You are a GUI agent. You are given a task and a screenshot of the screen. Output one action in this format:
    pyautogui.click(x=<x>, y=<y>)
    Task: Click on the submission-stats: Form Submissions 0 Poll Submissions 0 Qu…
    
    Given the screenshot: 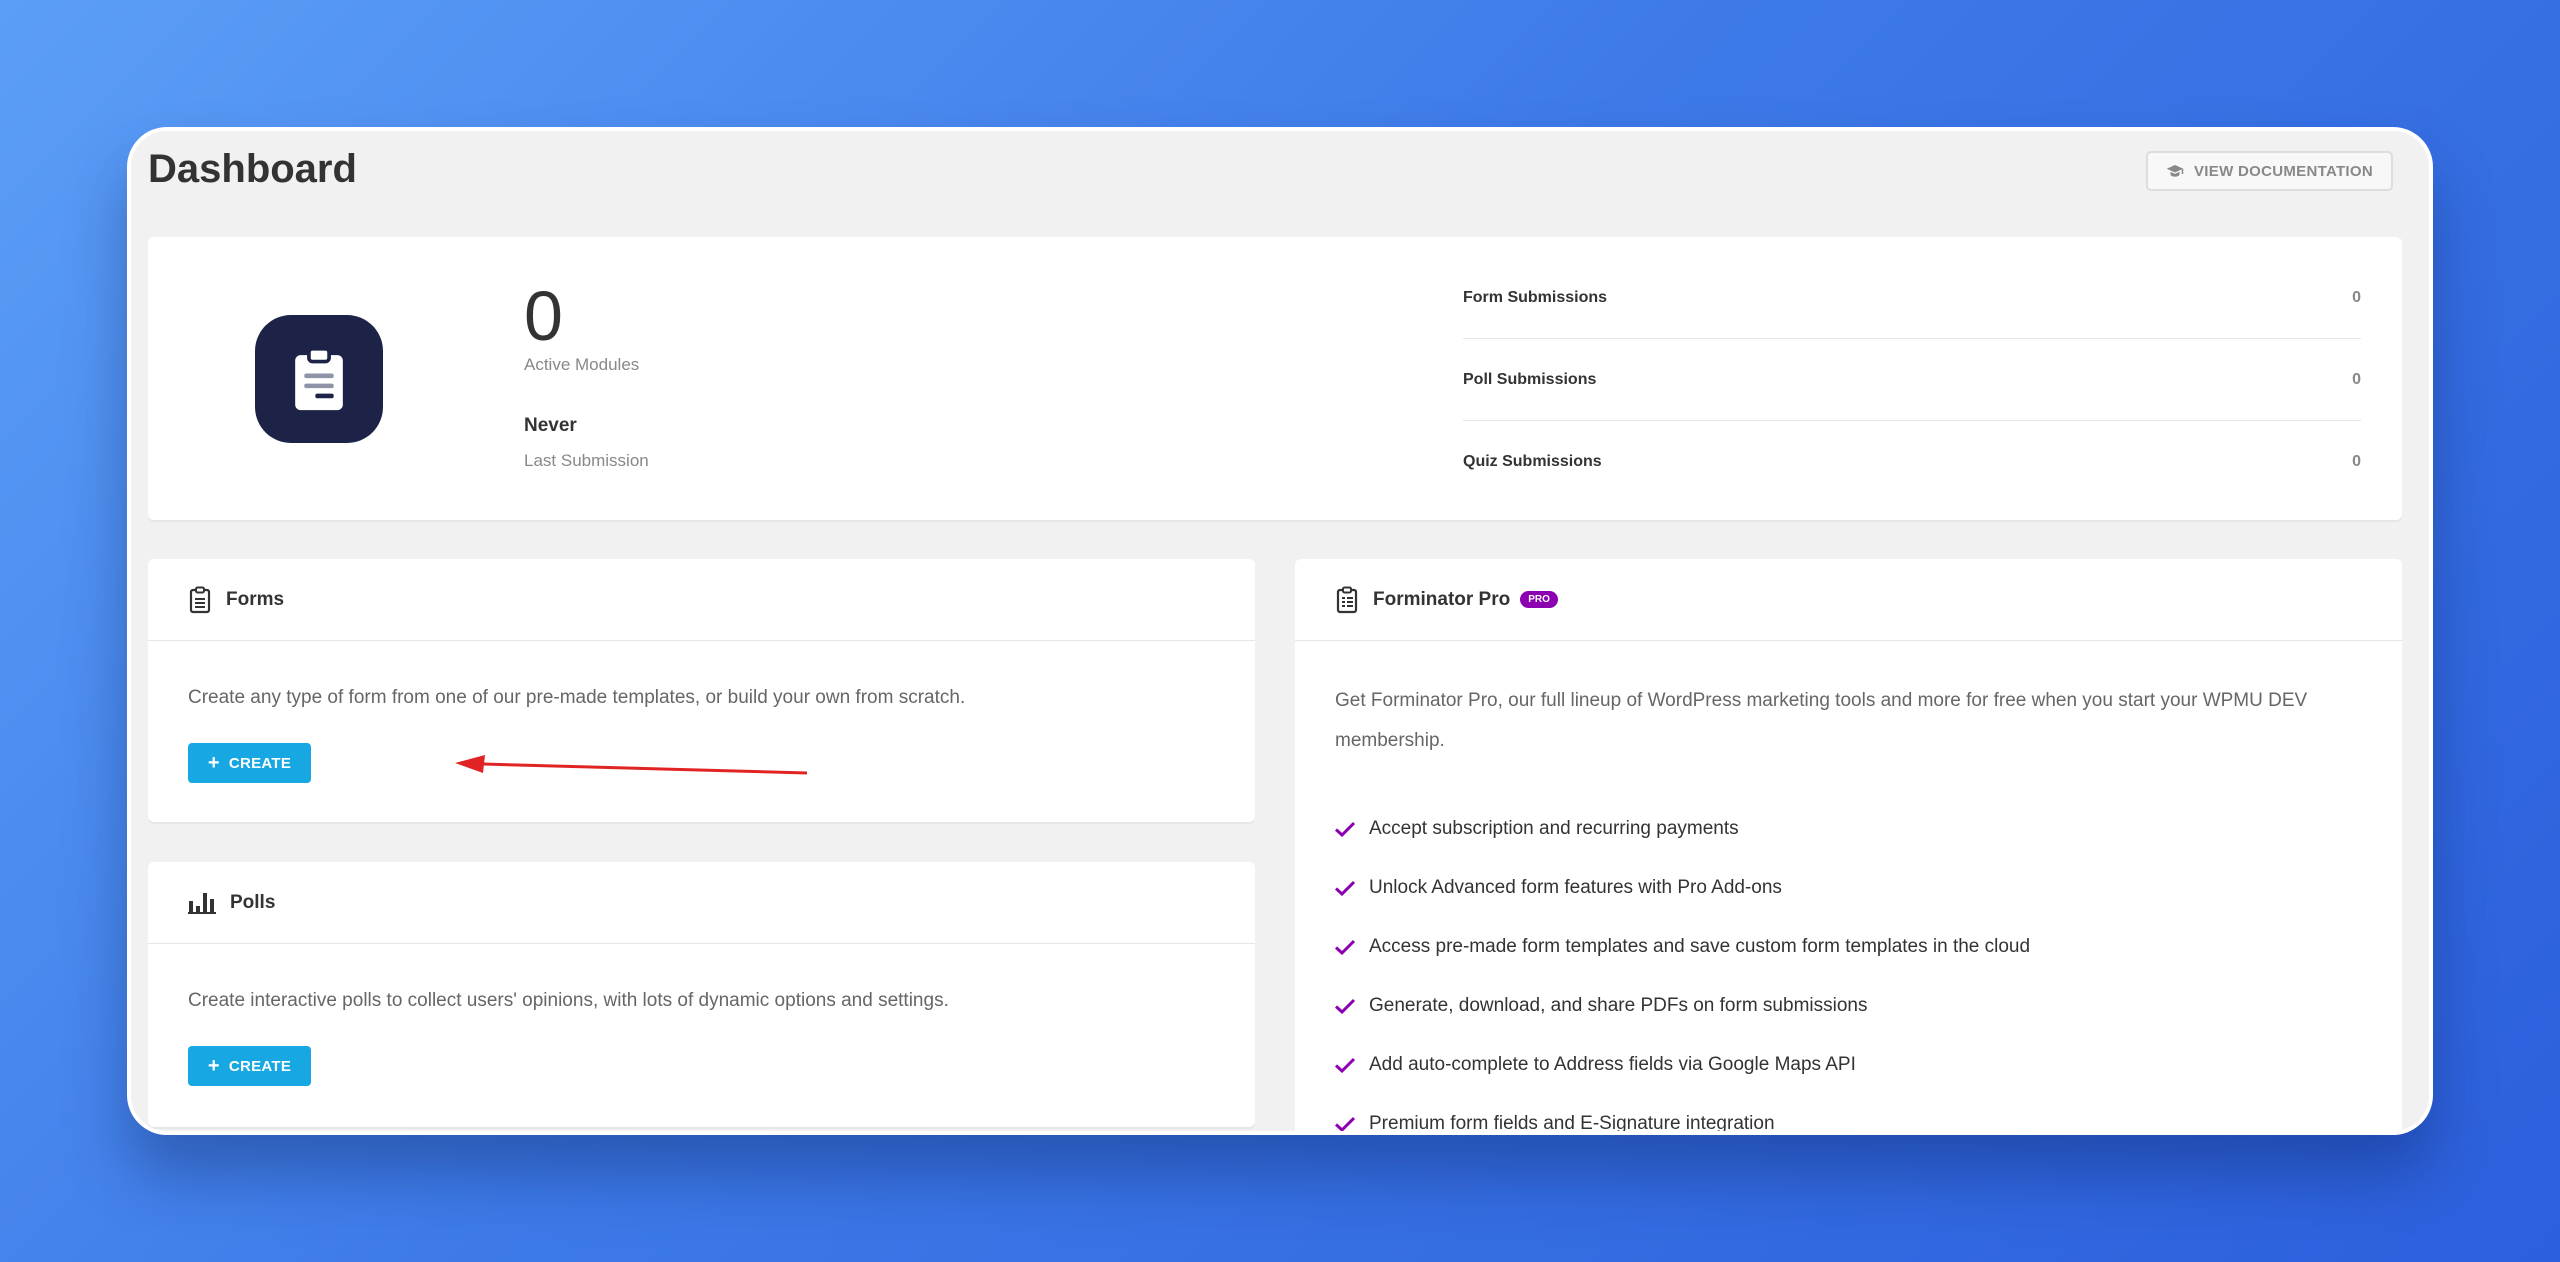 What is the action you would take?
    pyautogui.click(x=1912, y=380)
    